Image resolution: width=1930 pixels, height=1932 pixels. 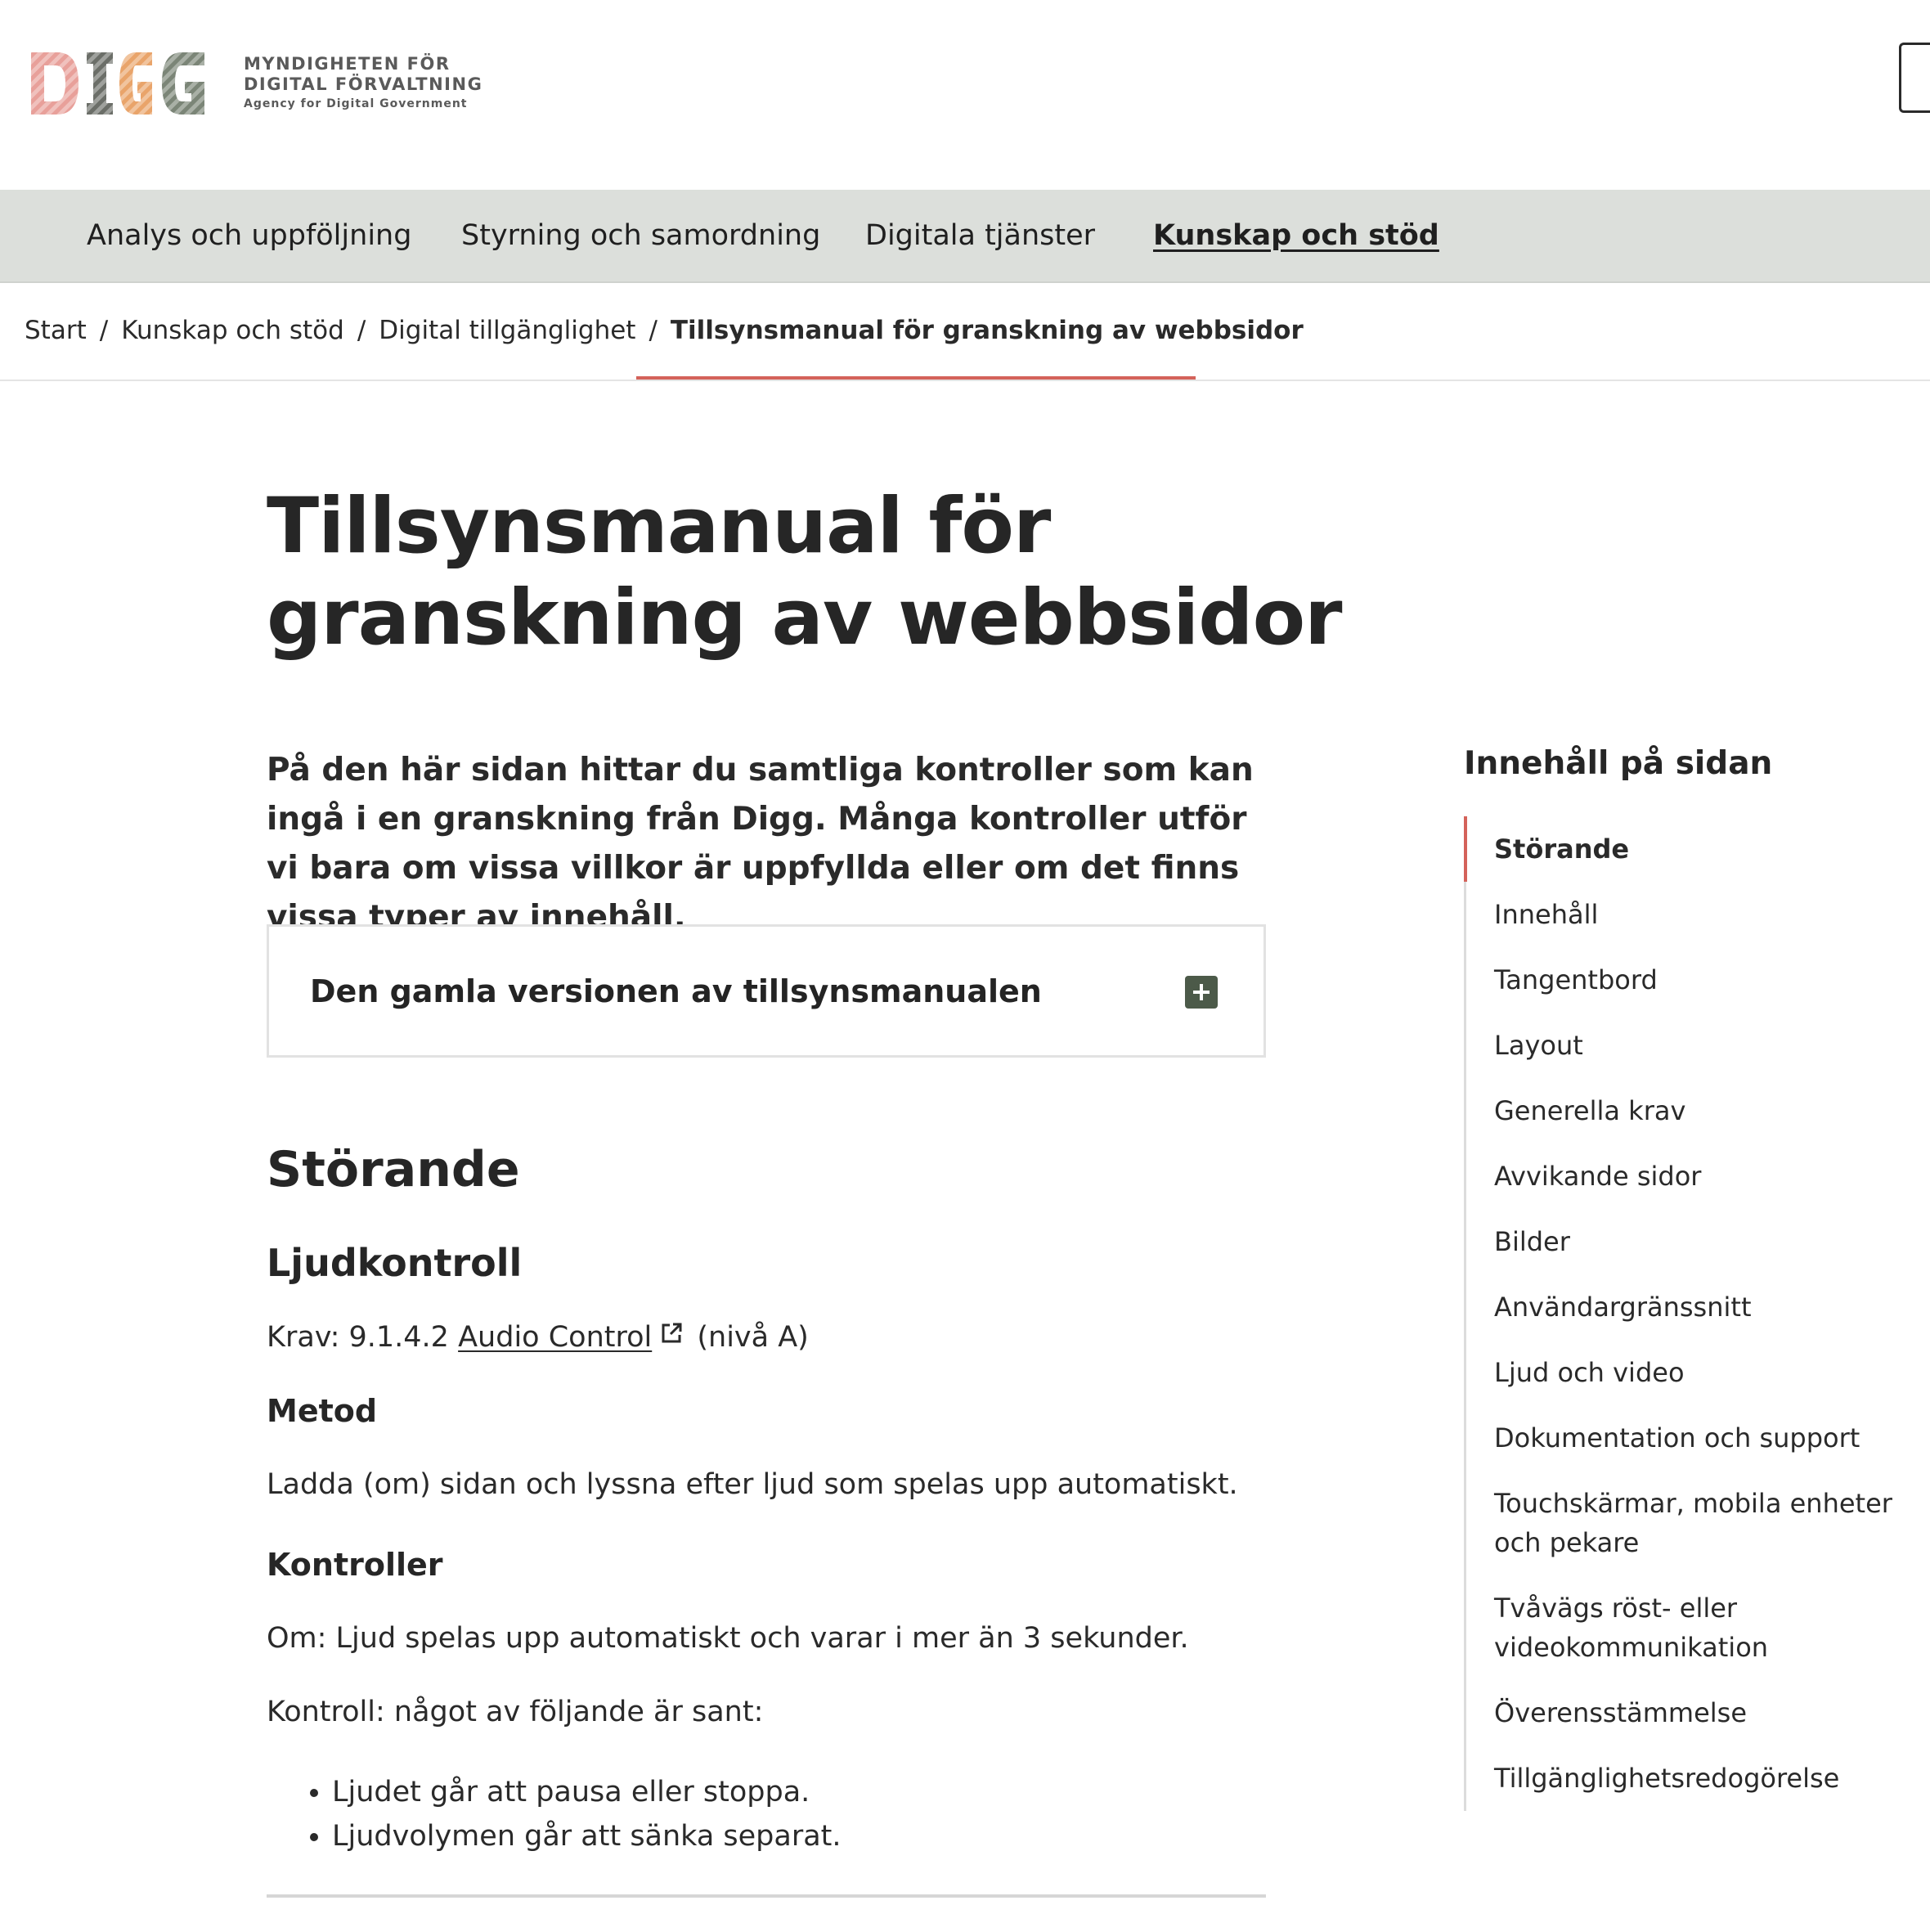 What do you see at coordinates (347, 64) in the screenshot?
I see `logo-text-line1: MYNDIGHETEN FÖR` at bounding box center [347, 64].